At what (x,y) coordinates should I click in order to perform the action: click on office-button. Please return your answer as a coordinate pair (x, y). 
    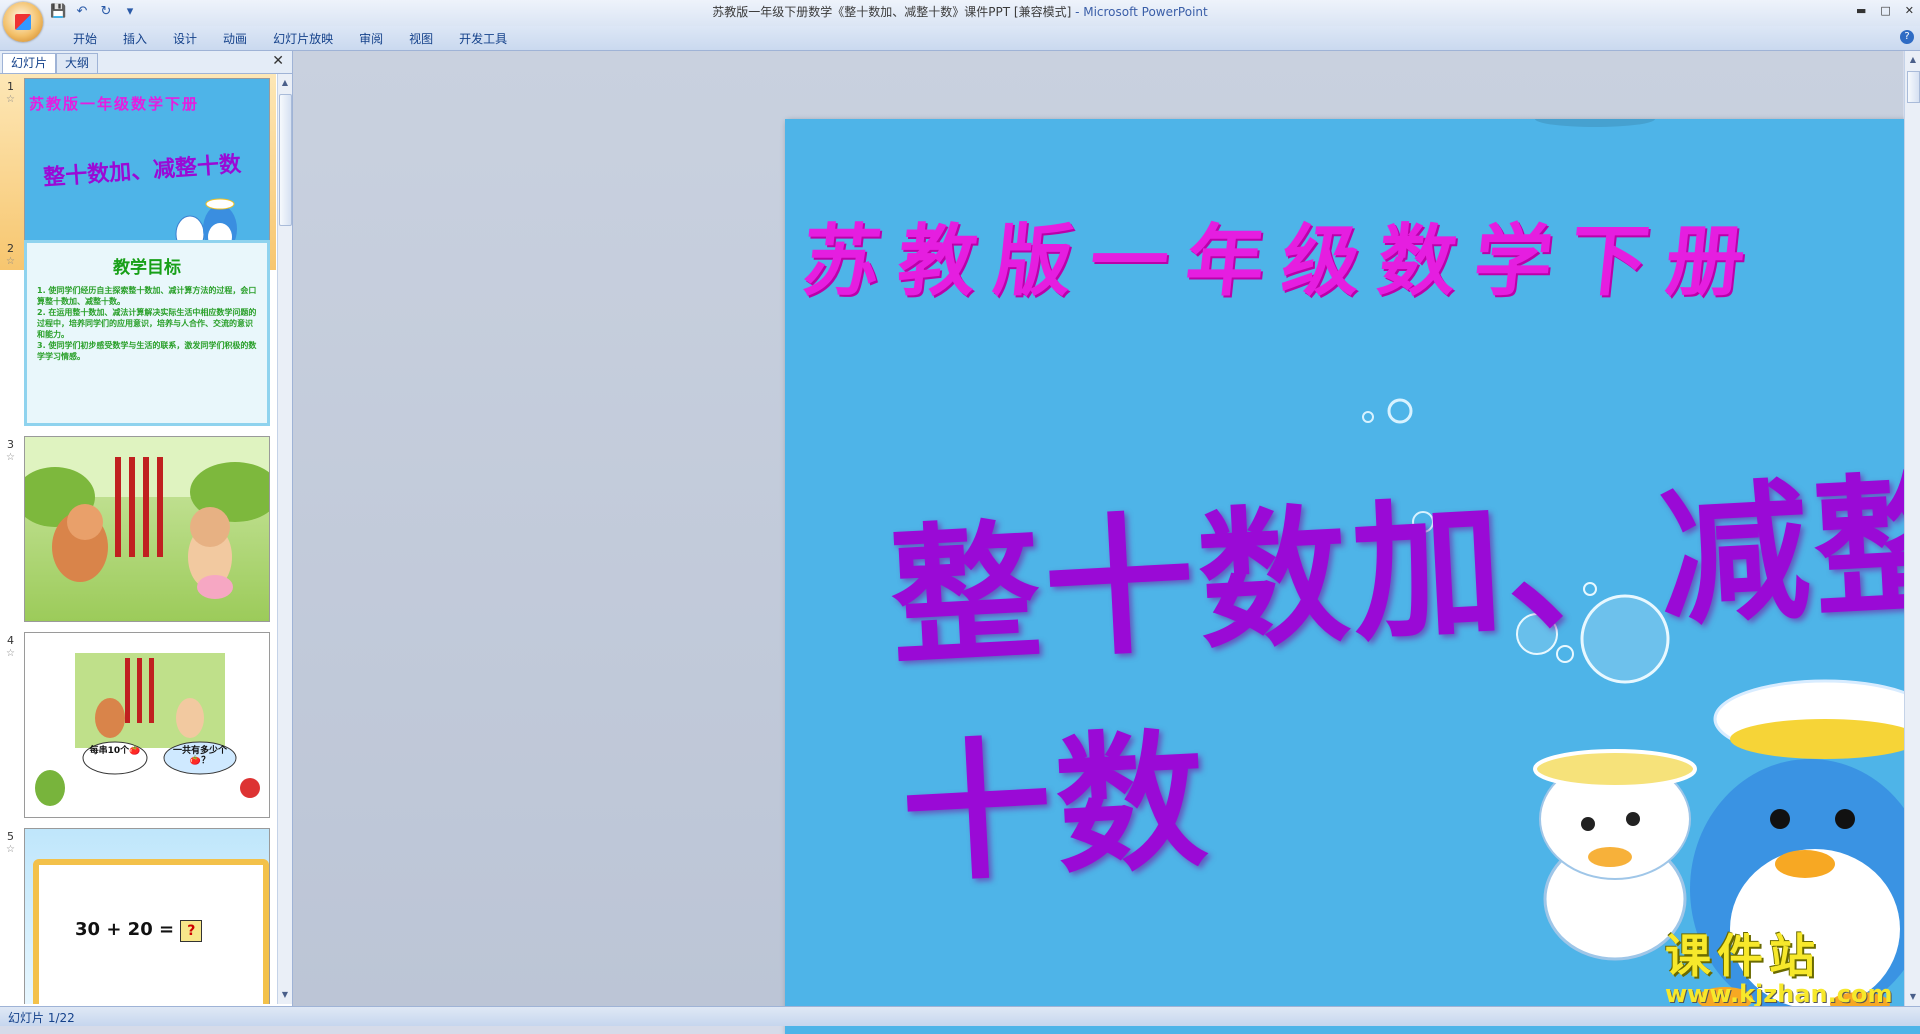
    Looking at the image, I should click on (23, 22).